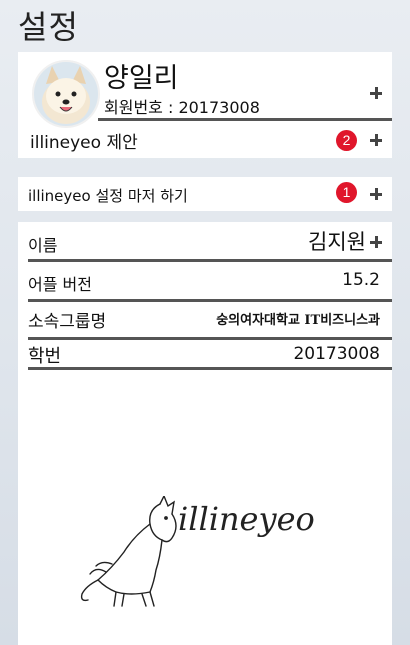  What do you see at coordinates (67, 322) in the screenshot?
I see `group-label: 소속그룹명` at bounding box center [67, 322].